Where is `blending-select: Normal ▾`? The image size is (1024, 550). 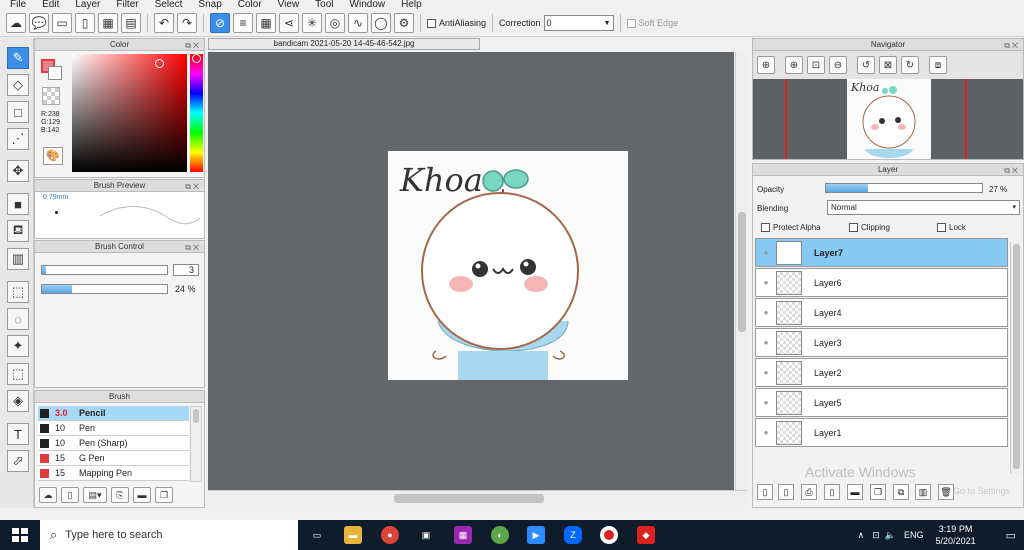 blending-select: Normal ▾ is located at coordinates (923, 207).